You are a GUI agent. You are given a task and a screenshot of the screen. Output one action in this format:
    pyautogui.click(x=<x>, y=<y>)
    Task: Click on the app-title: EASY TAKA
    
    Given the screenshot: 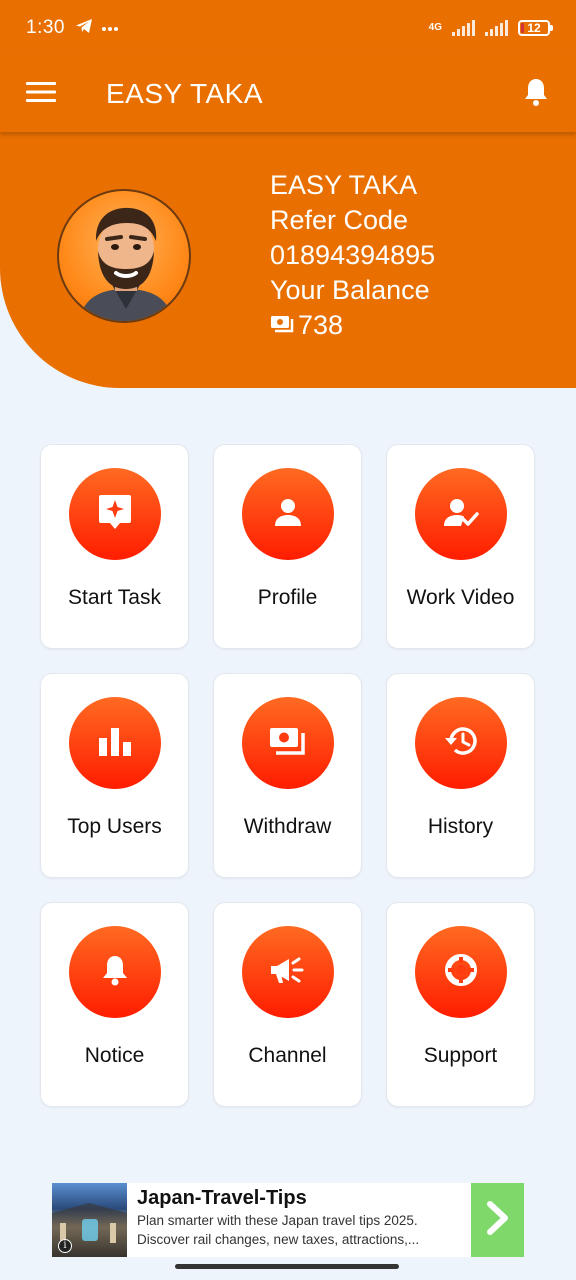 What is the action you would take?
    pyautogui.click(x=185, y=93)
    